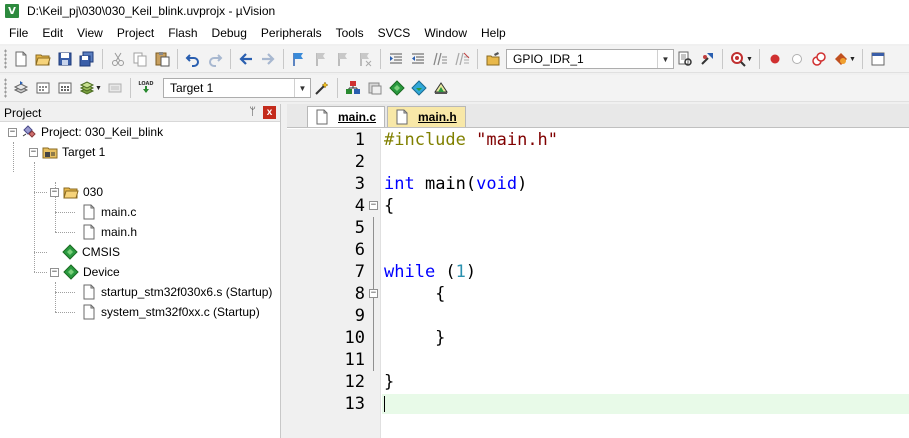 The height and width of the screenshot is (438, 909). What do you see at coordinates (246, 59) in the screenshot?
I see `navigate-back-button` at bounding box center [246, 59].